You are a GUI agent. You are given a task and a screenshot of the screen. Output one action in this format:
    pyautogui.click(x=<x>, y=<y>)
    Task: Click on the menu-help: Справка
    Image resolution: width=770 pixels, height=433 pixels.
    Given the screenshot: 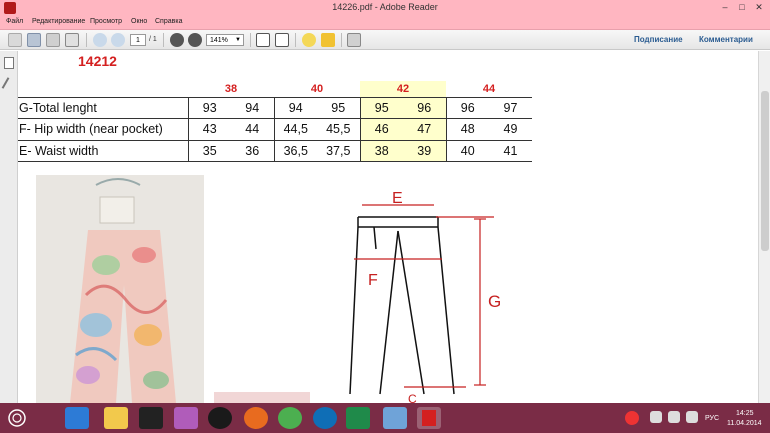 What is the action you would take?
    pyautogui.click(x=168, y=21)
    